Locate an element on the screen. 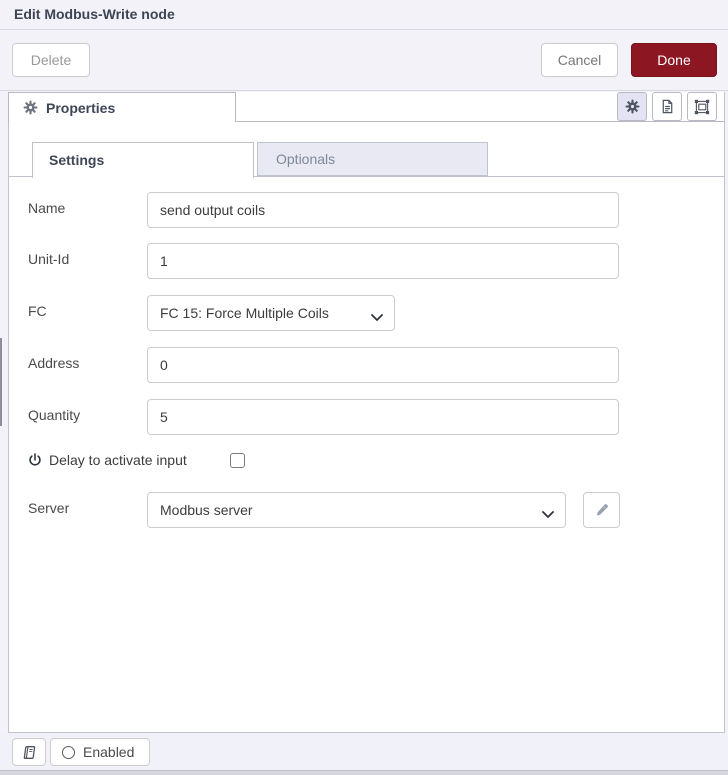 Image resolution: width=728 pixels, height=775 pixels. scrollbar-thumb is located at coordinates (1, 382).